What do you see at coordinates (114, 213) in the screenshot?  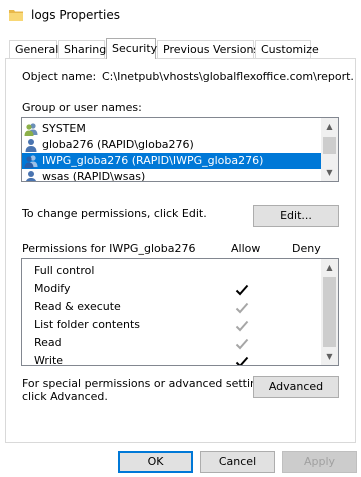 I see `change-permissions-hint: To change permissions, click Edit.` at bounding box center [114, 213].